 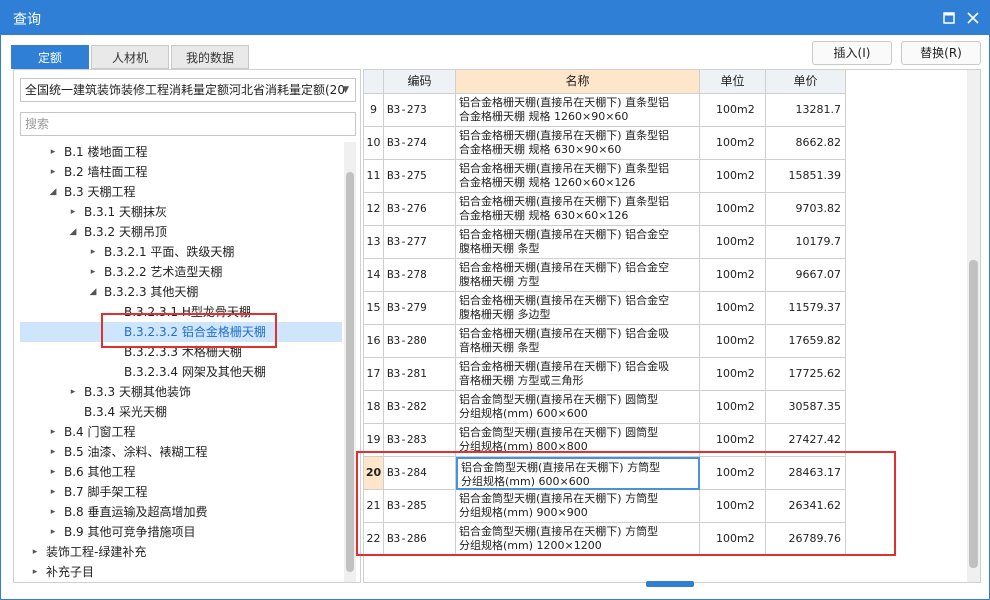 I want to click on tree-node: B.3.2.3.2 铝合金格栅天棚, so click(x=181, y=332).